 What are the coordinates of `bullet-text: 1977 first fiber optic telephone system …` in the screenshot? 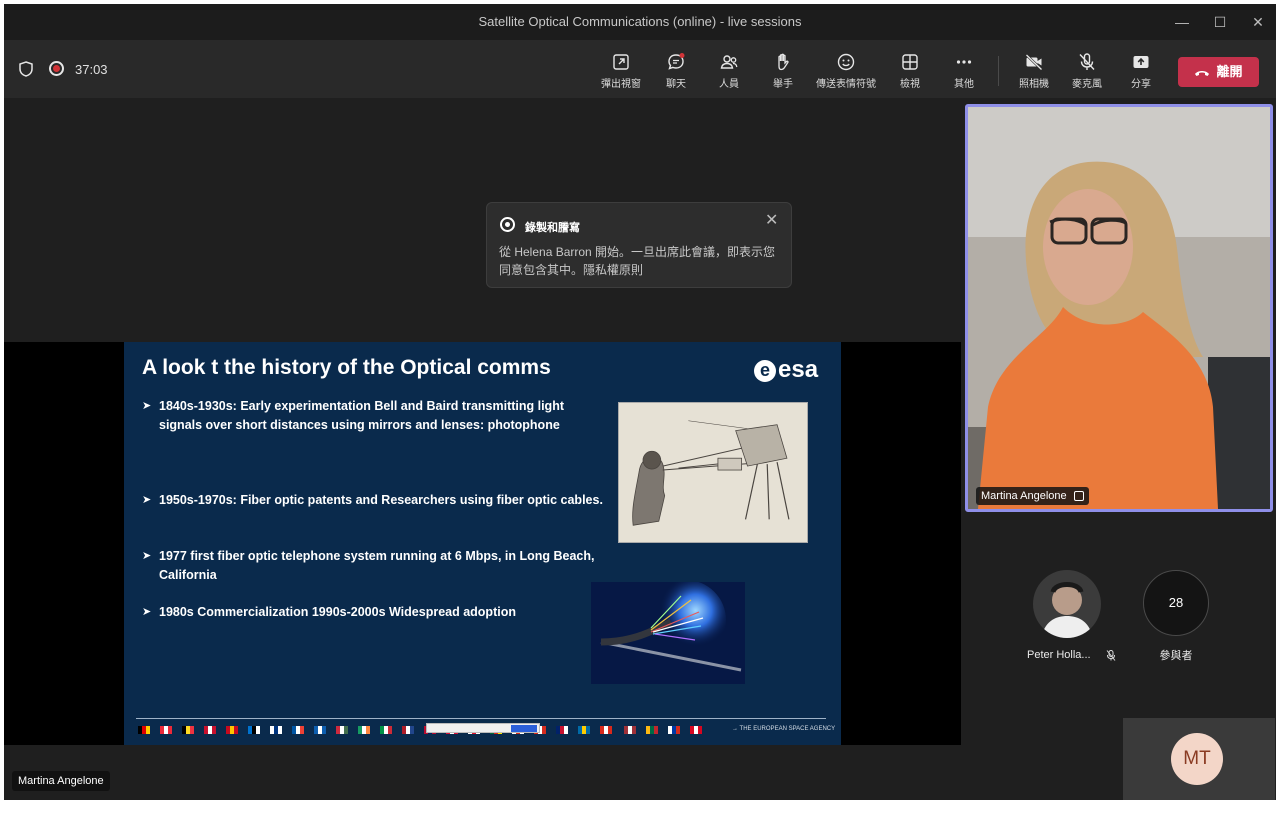 It's located at (377, 565).